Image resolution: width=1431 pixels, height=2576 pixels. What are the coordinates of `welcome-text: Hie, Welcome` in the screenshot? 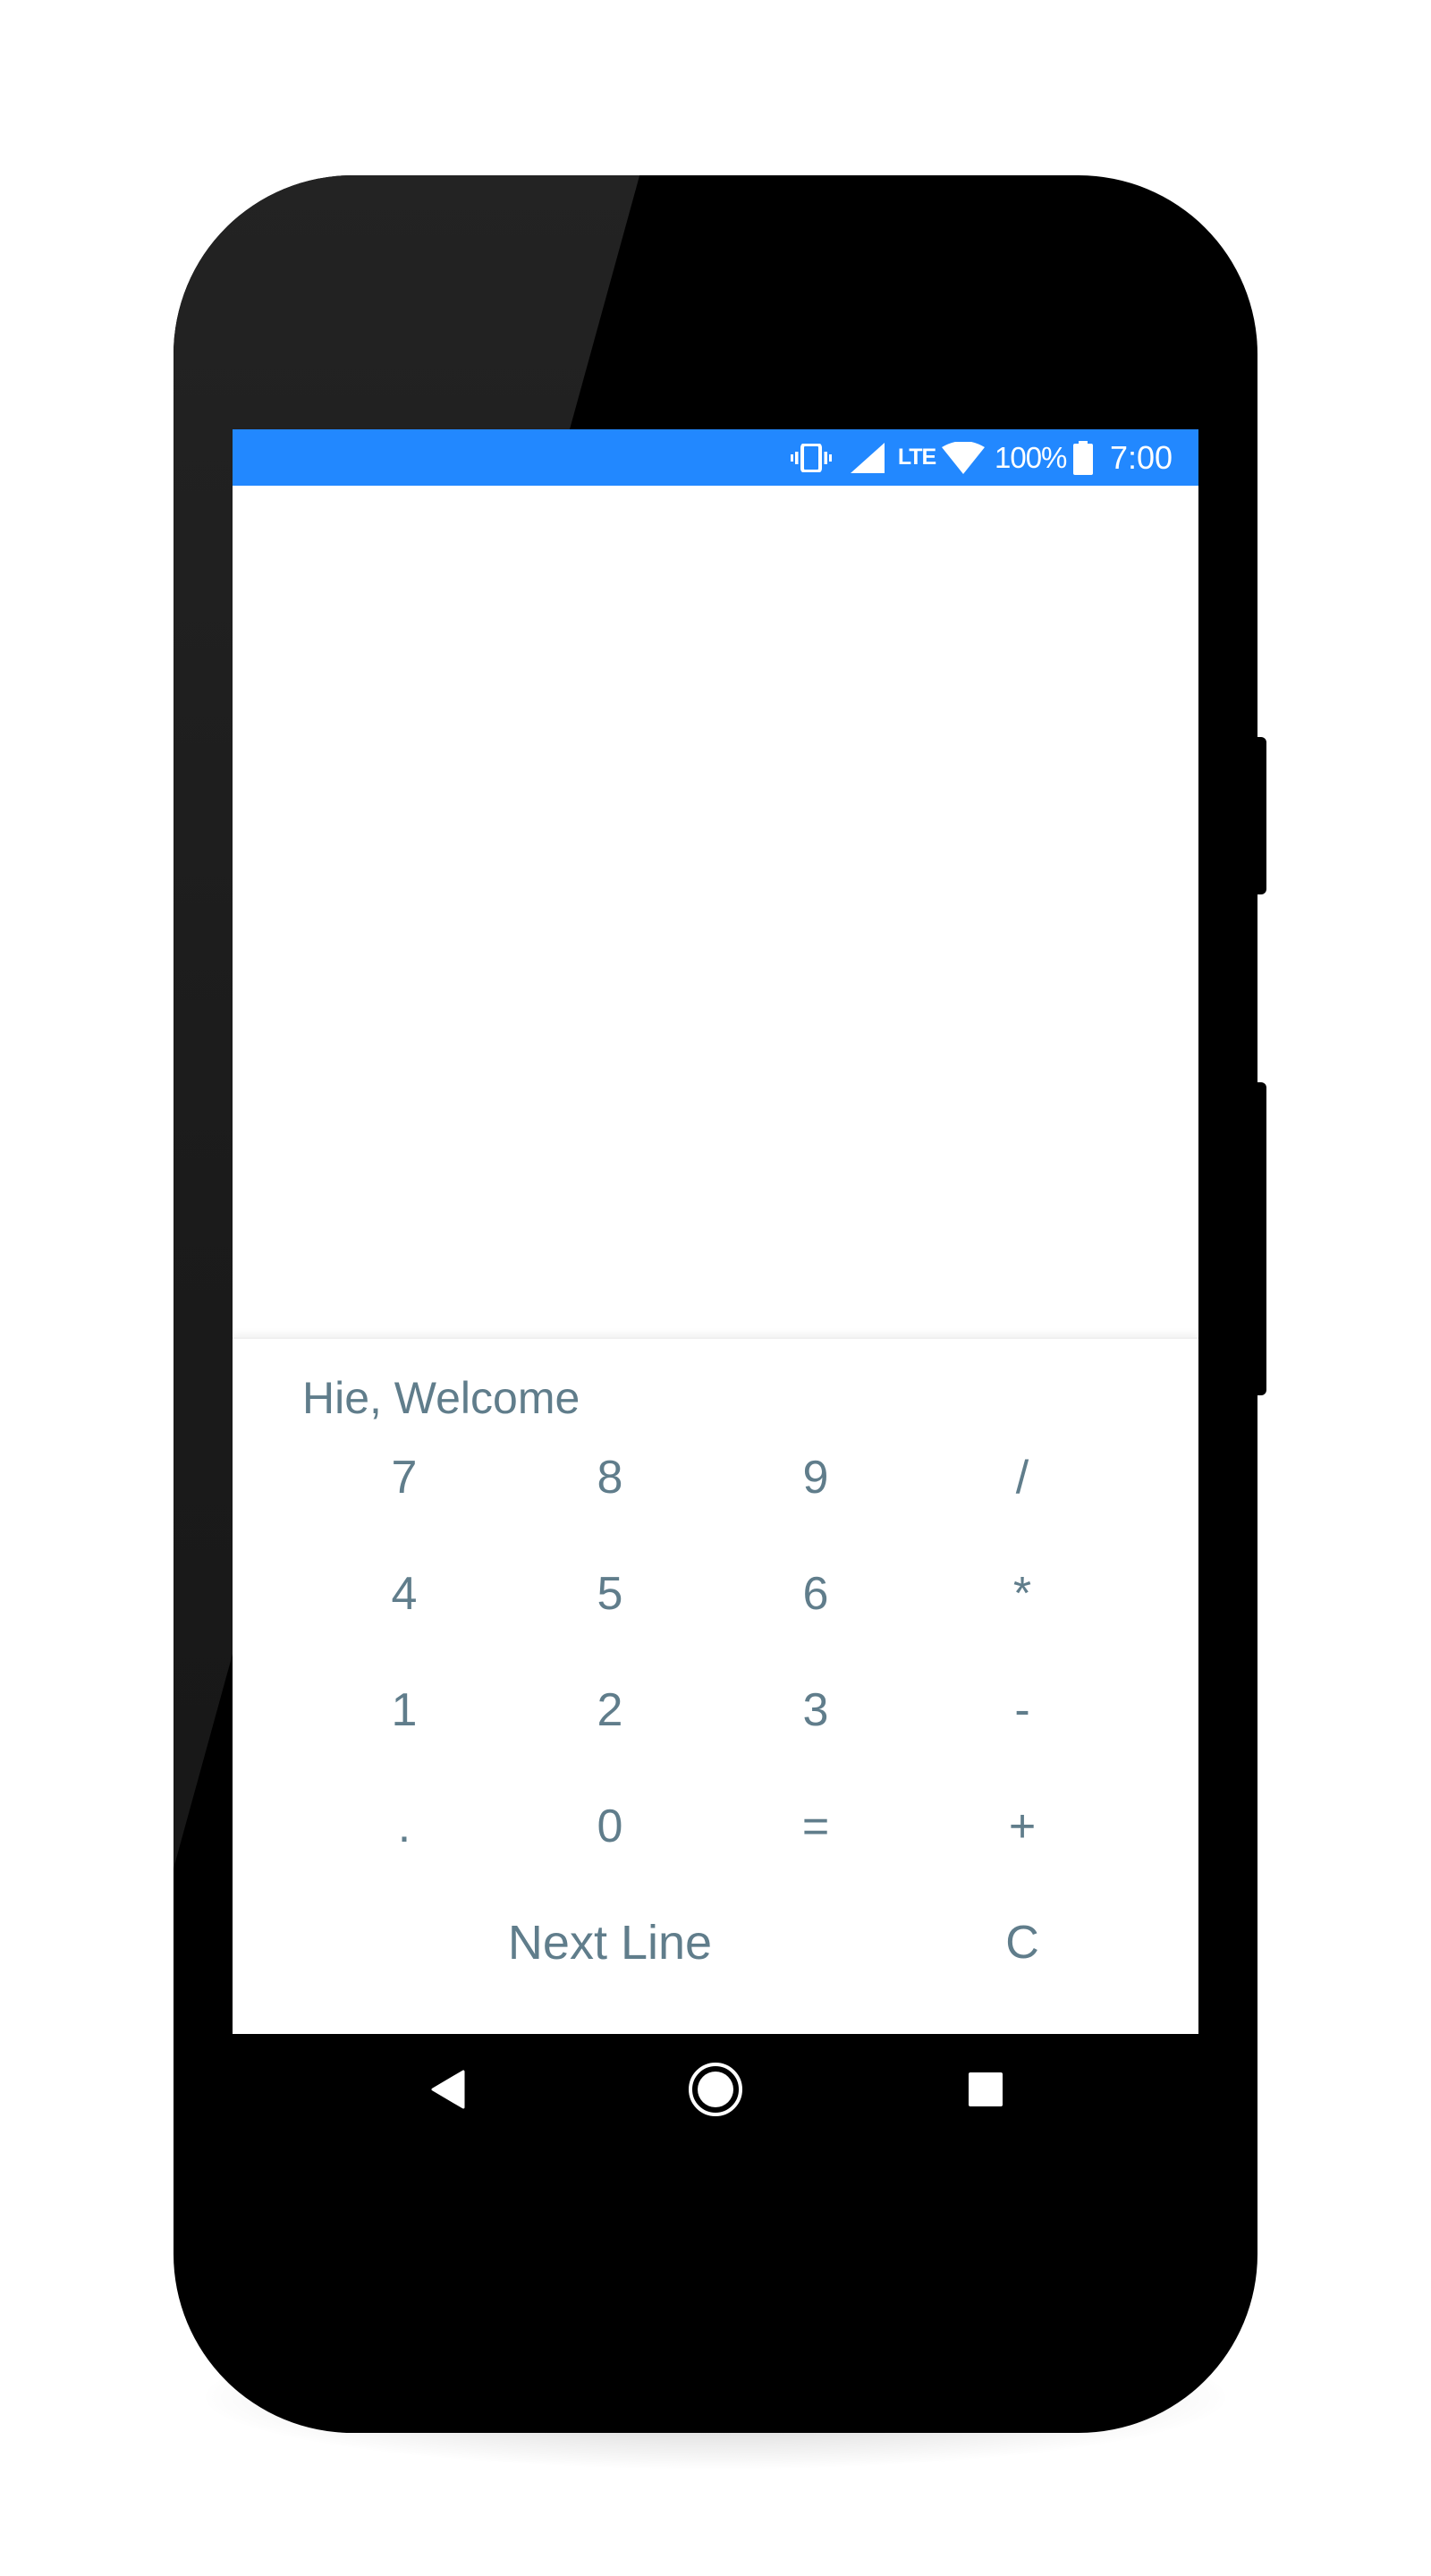 It's located at (441, 1398).